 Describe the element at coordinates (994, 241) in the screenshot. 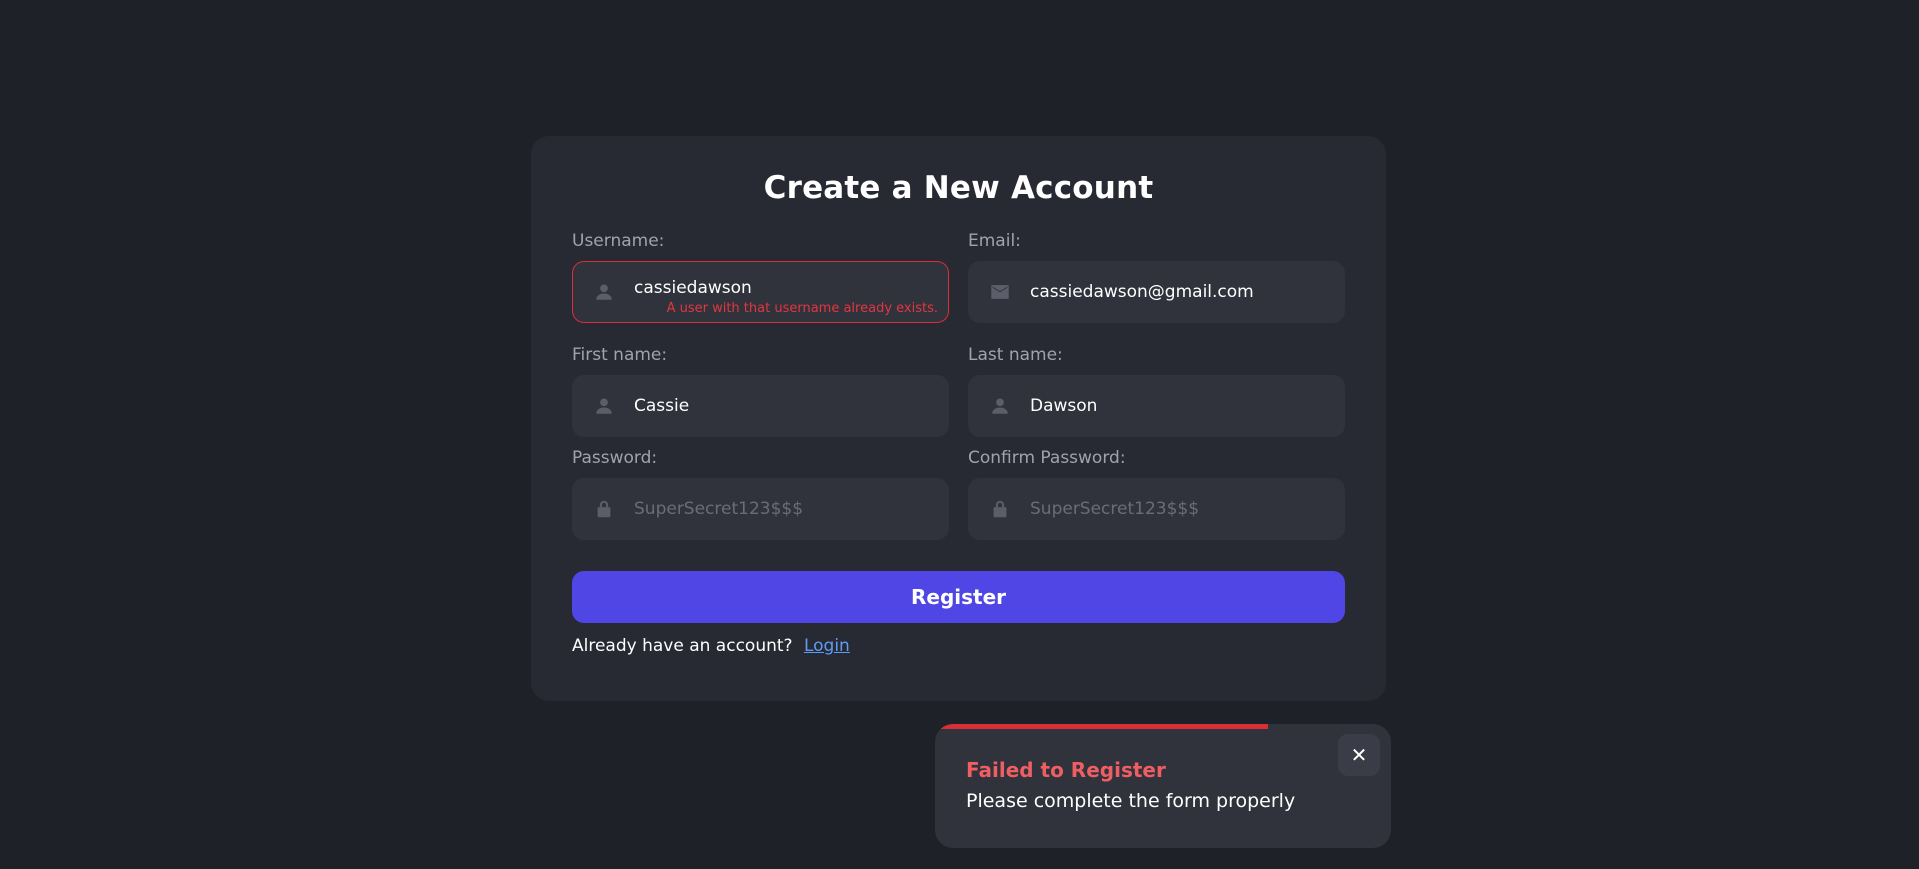

I see `email-label: Email:` at that location.